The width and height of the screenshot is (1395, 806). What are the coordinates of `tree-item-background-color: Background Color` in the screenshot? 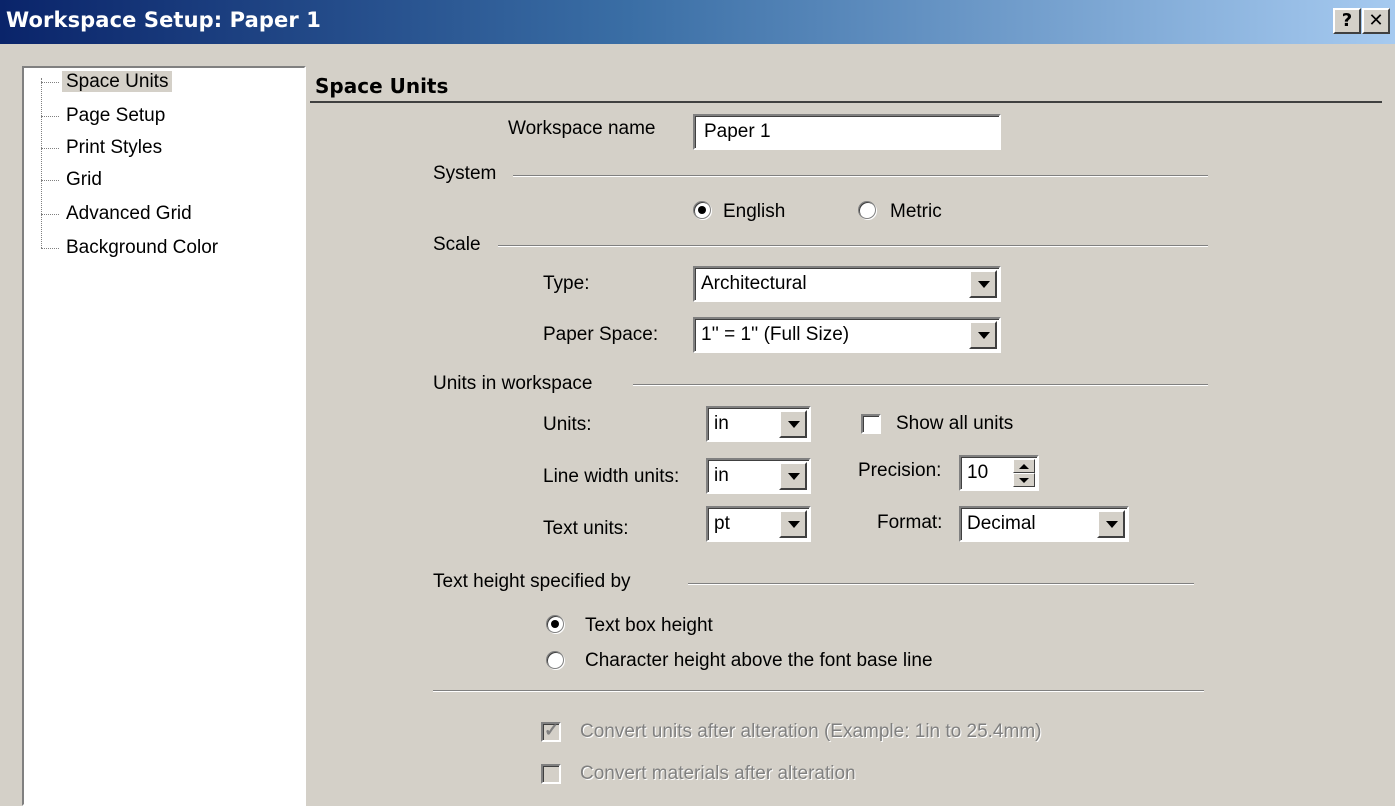 It's located at (142, 250).